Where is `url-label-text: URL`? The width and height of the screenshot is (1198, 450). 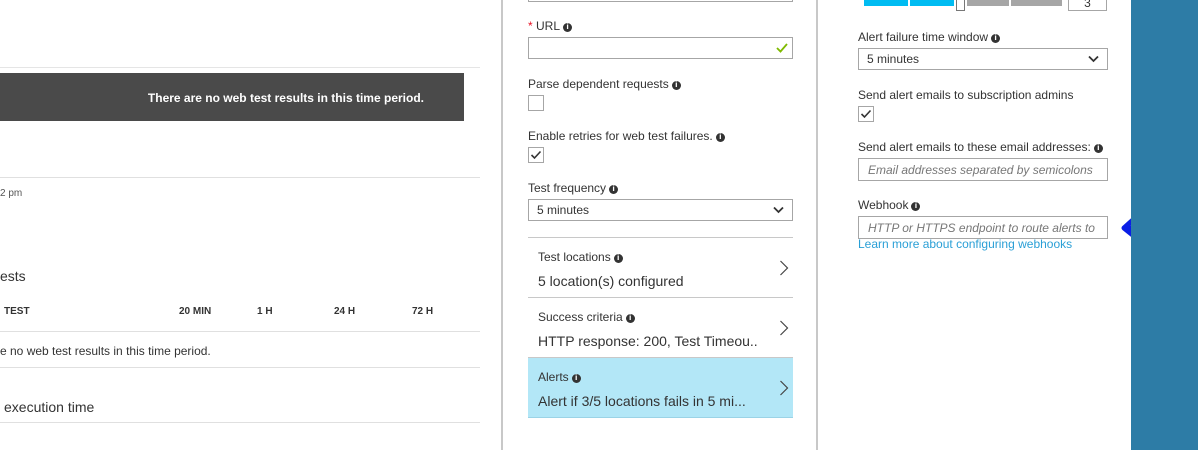 url-label-text: URL is located at coordinates (548, 26).